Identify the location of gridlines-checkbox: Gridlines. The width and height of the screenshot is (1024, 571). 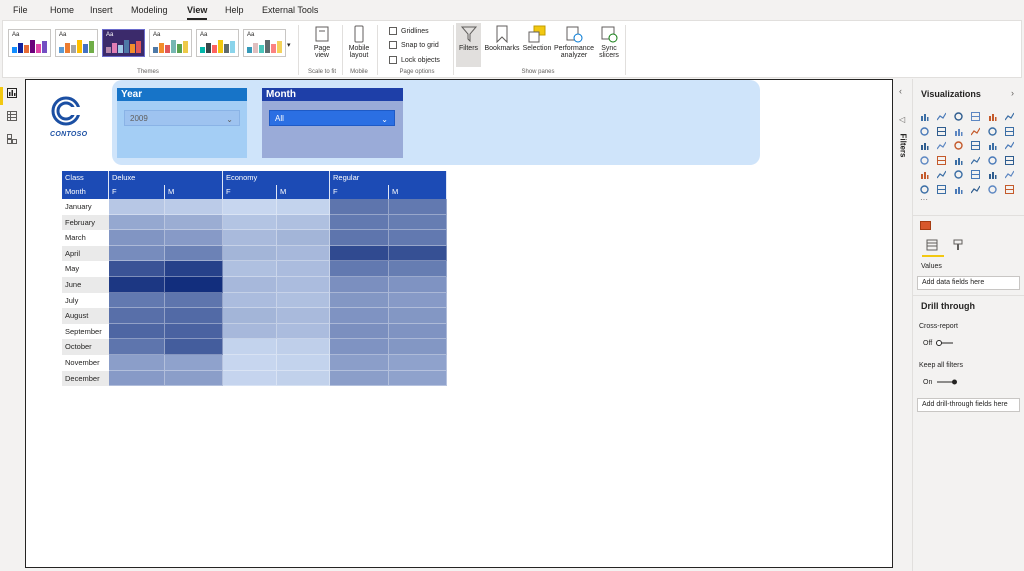
(409, 31).